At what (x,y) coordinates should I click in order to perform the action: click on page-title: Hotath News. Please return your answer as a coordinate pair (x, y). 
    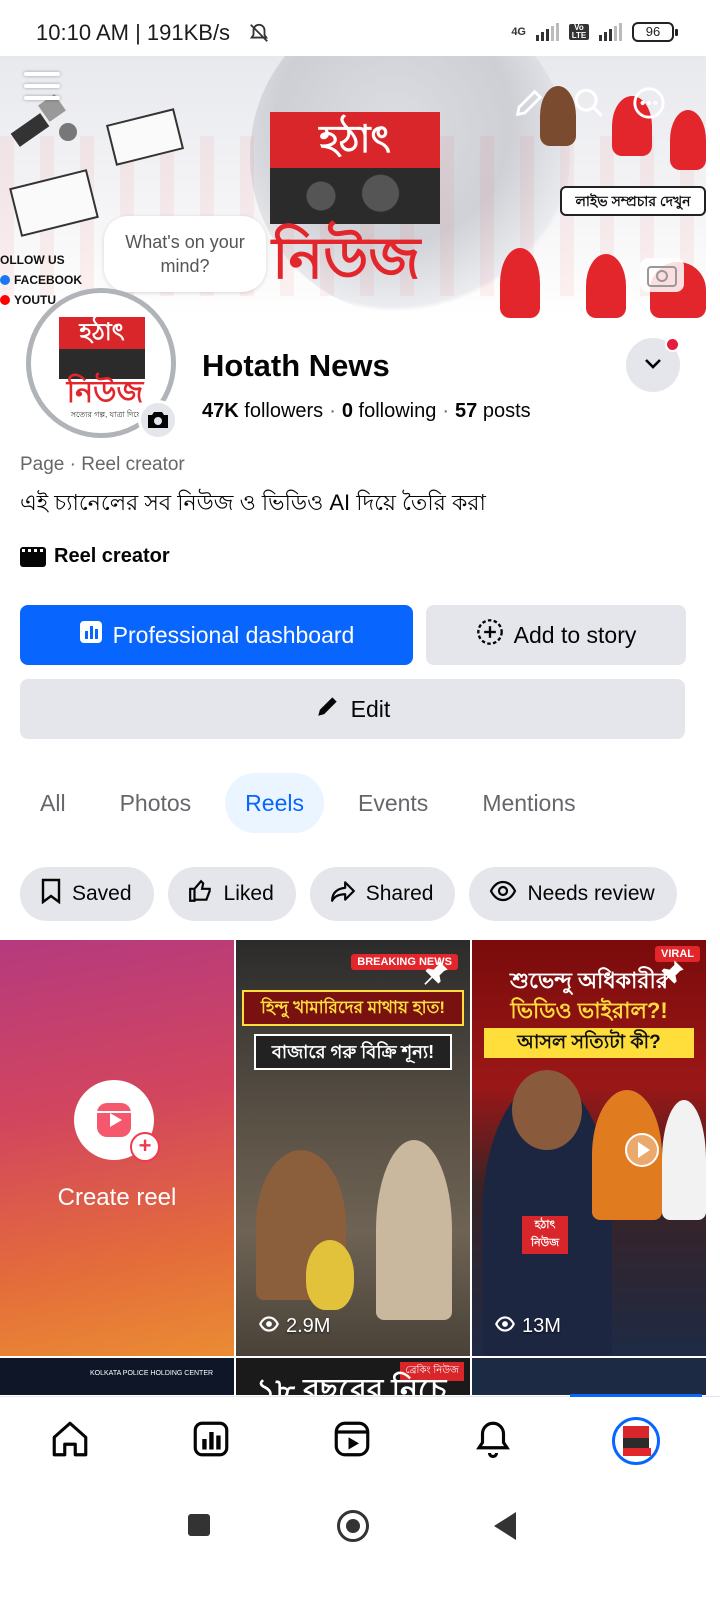
    Looking at the image, I should click on (296, 365).